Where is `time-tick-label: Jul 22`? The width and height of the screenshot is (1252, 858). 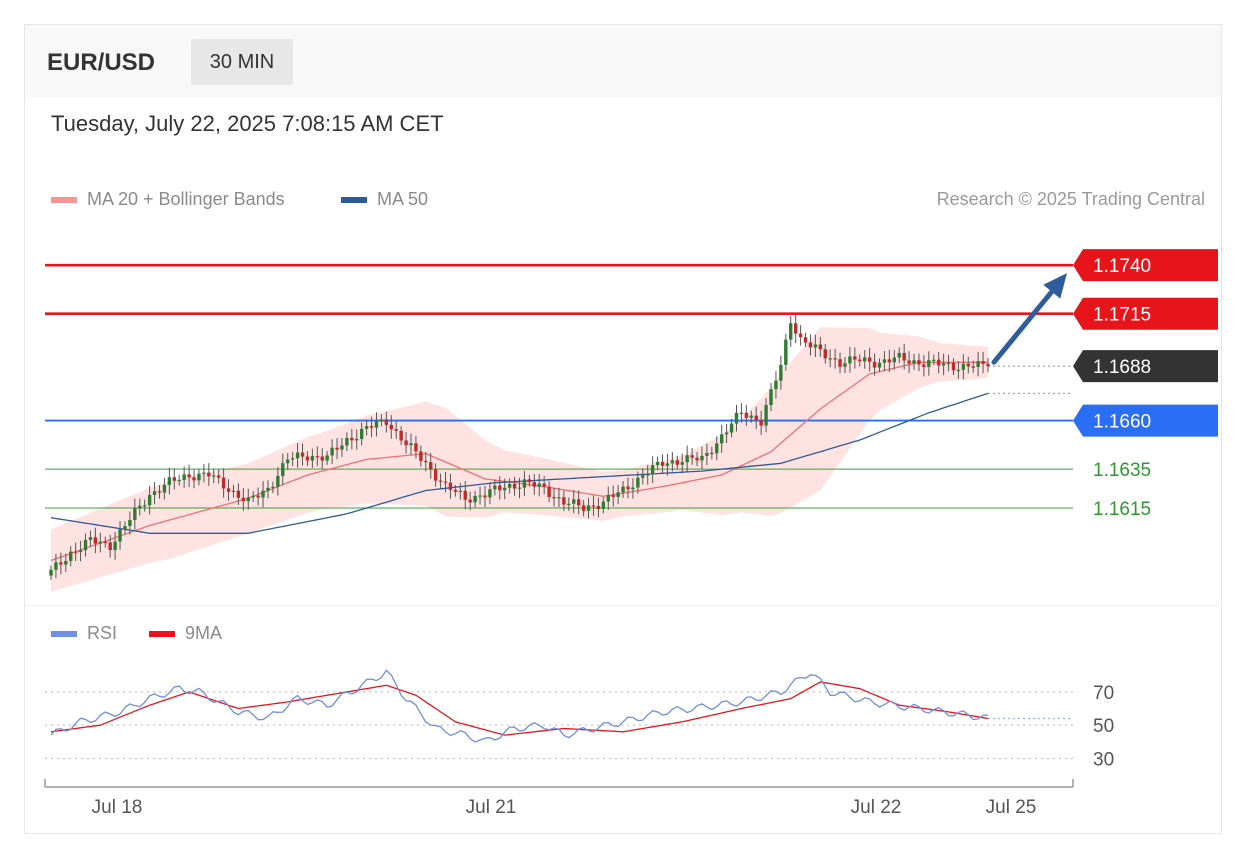
time-tick-label: Jul 22 is located at coordinates (876, 807).